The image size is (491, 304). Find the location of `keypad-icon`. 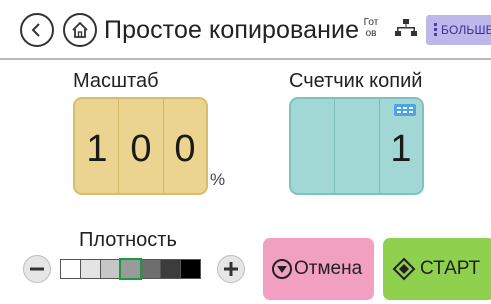

keypad-icon is located at coordinates (405, 110).